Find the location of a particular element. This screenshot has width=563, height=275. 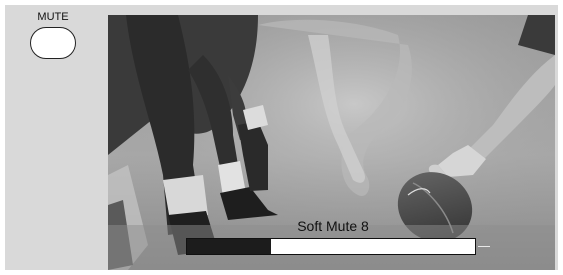

mute-button is located at coordinates (53, 43).